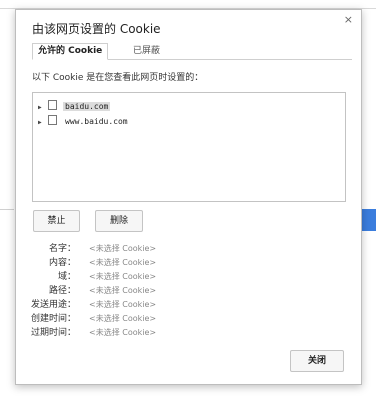  What do you see at coordinates (87, 106) in the screenshot?
I see `tree-item-label: baidu.com` at bounding box center [87, 106].